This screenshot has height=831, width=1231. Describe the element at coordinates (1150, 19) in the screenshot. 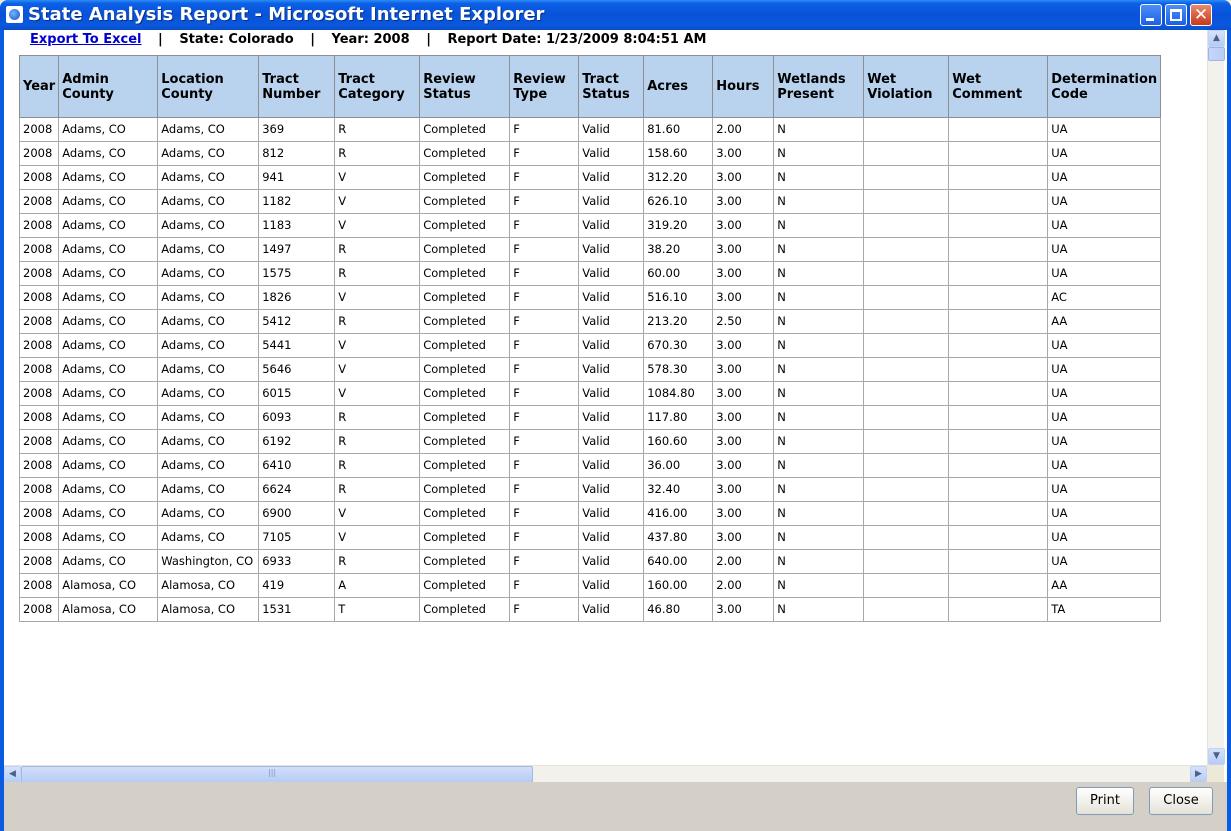

I see `minimize-icon` at that location.